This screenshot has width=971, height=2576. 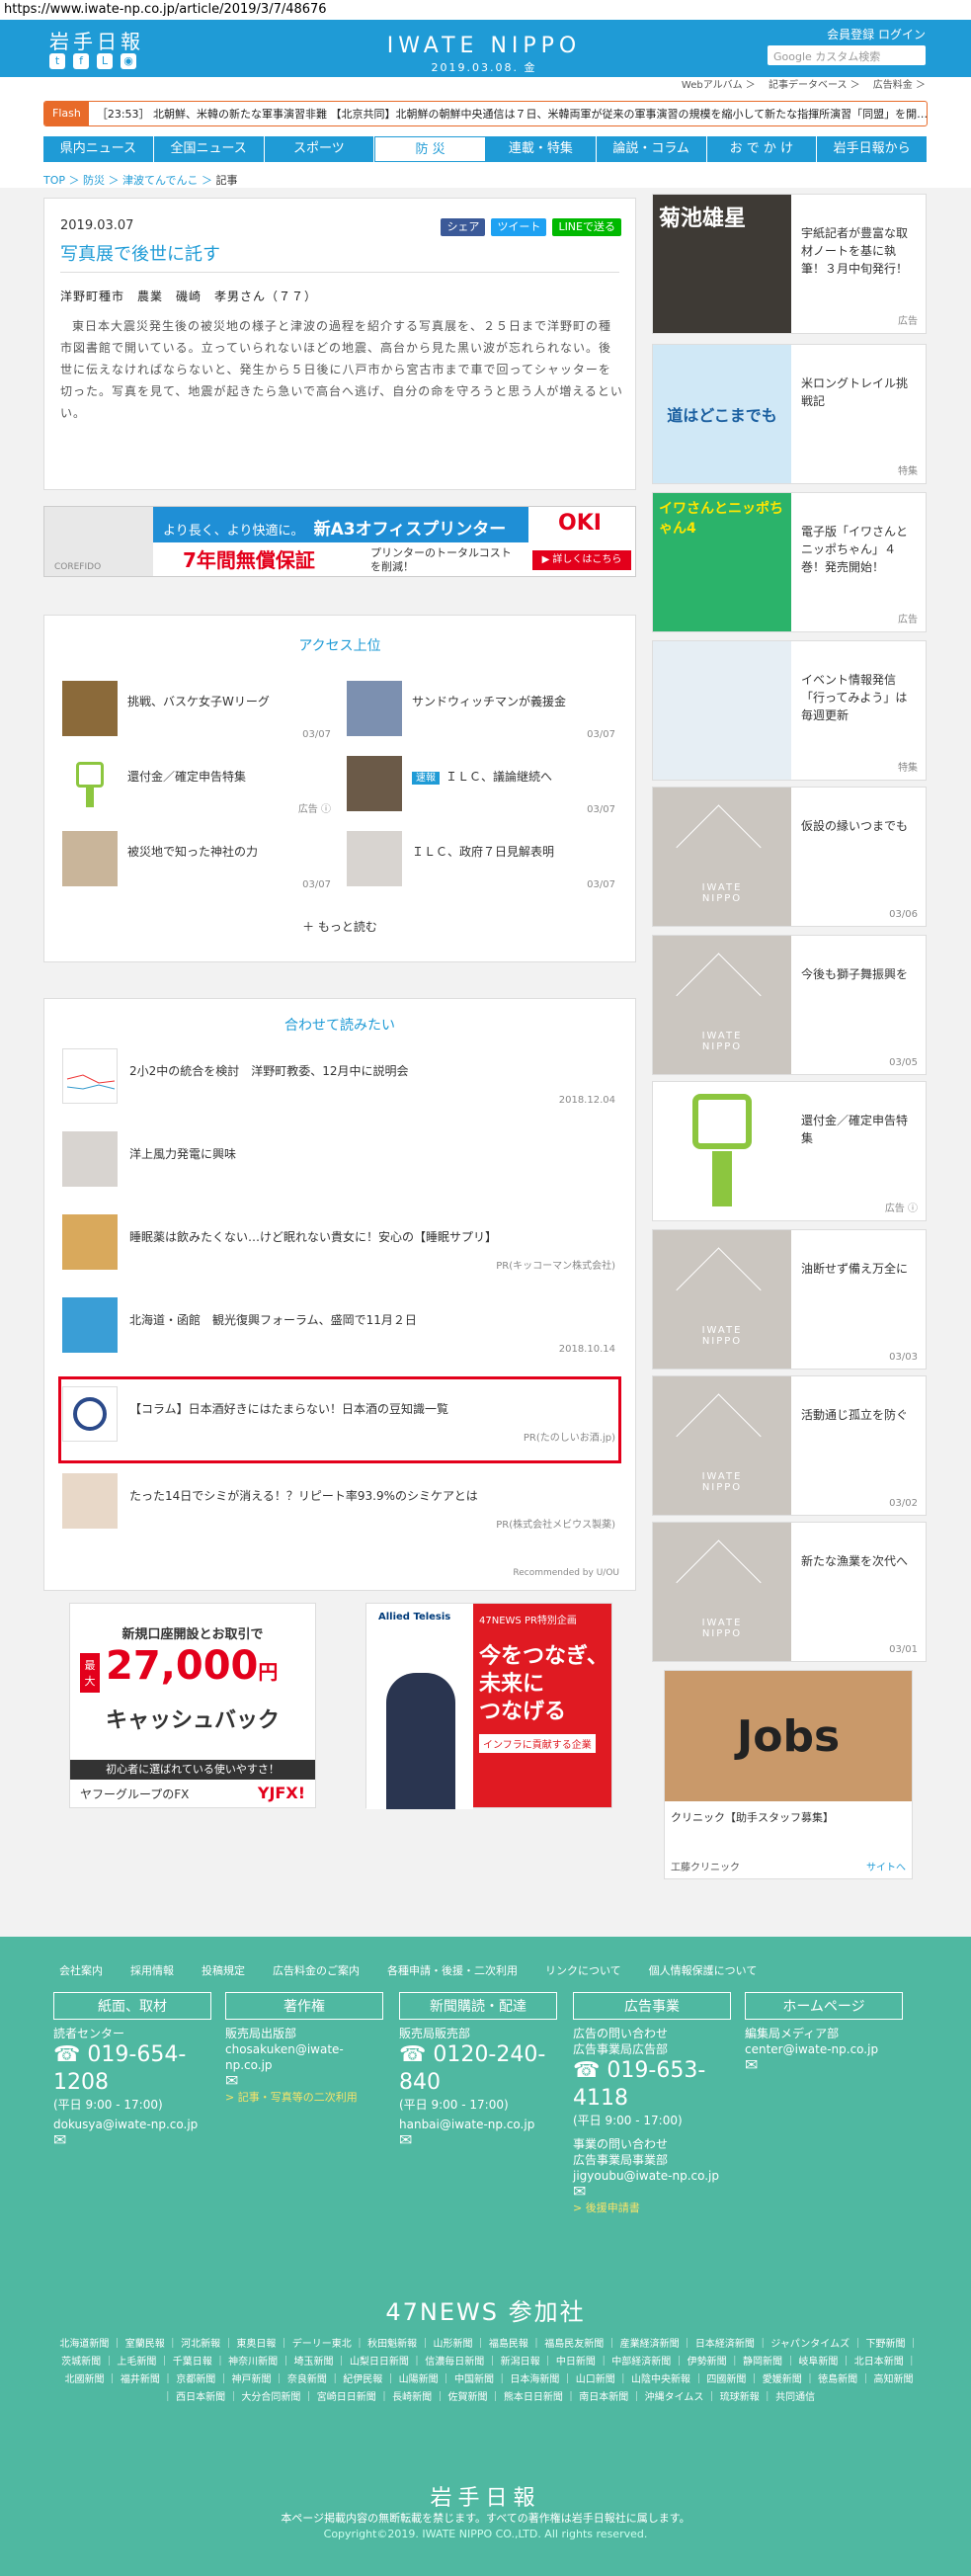 I want to click on related-item: 2小2中の統合を検討 洋野町教委、12月中に説明会 2018.12.04, so click(x=338, y=1078).